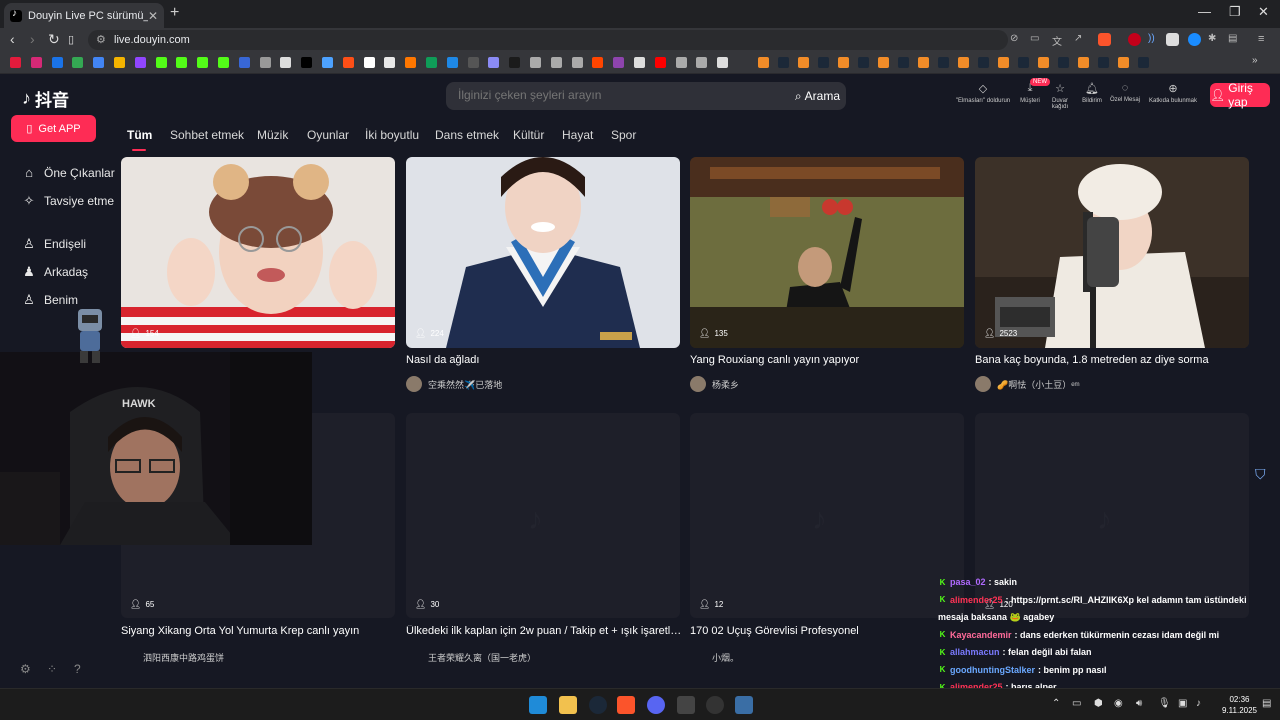 The width and height of the screenshot is (1280, 720). What do you see at coordinates (1257, 60) in the screenshot?
I see `more-bookmarks-icon: »` at bounding box center [1257, 60].